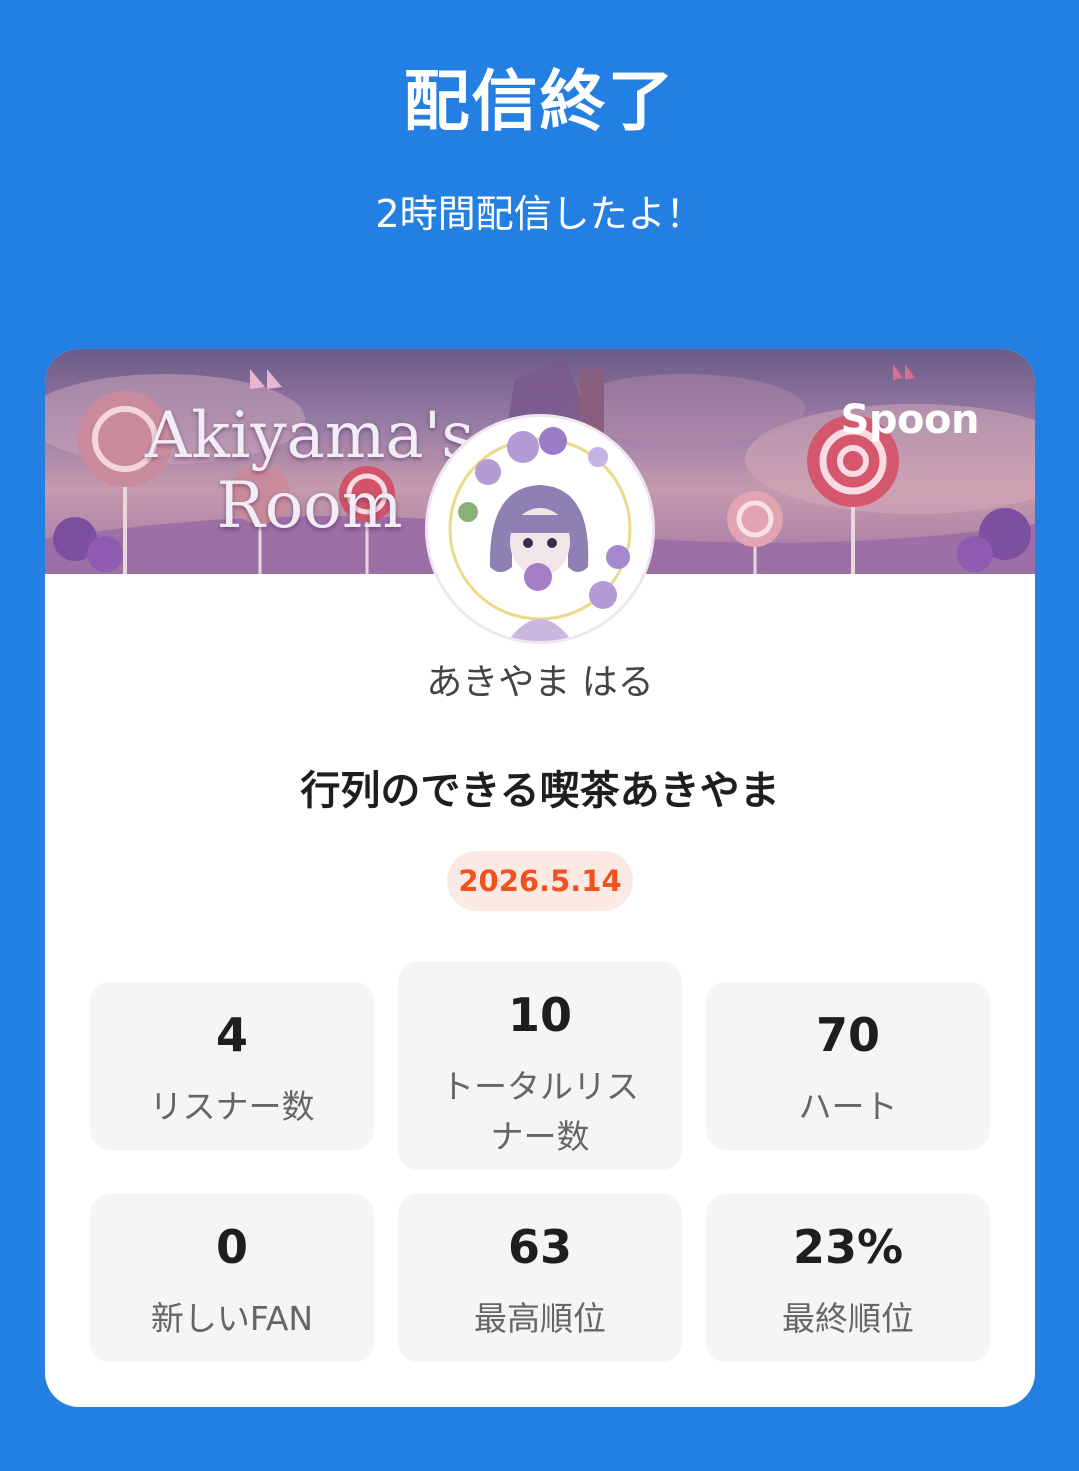 Image resolution: width=1079 pixels, height=1471 pixels. Describe the element at coordinates (910, 420) in the screenshot. I see `spoon-logo: Spoon` at that location.